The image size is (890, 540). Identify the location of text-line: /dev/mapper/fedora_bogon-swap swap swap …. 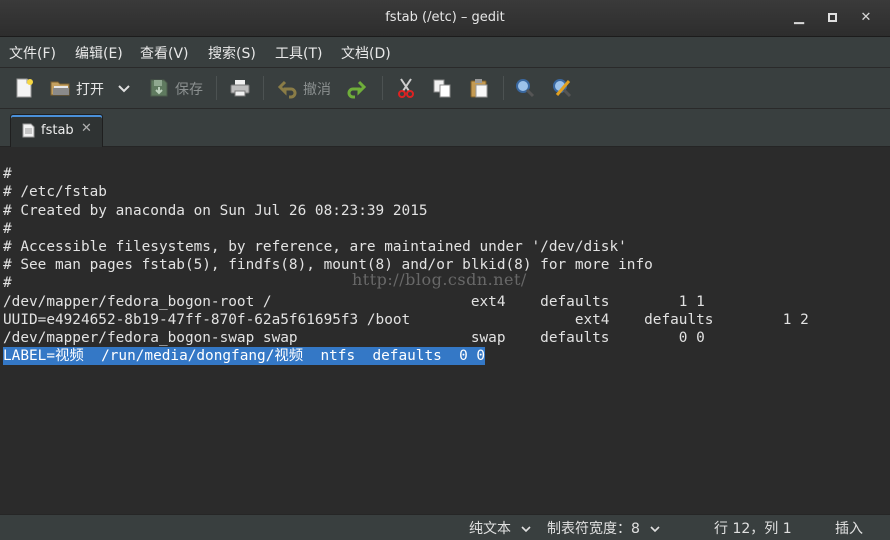
(354, 338).